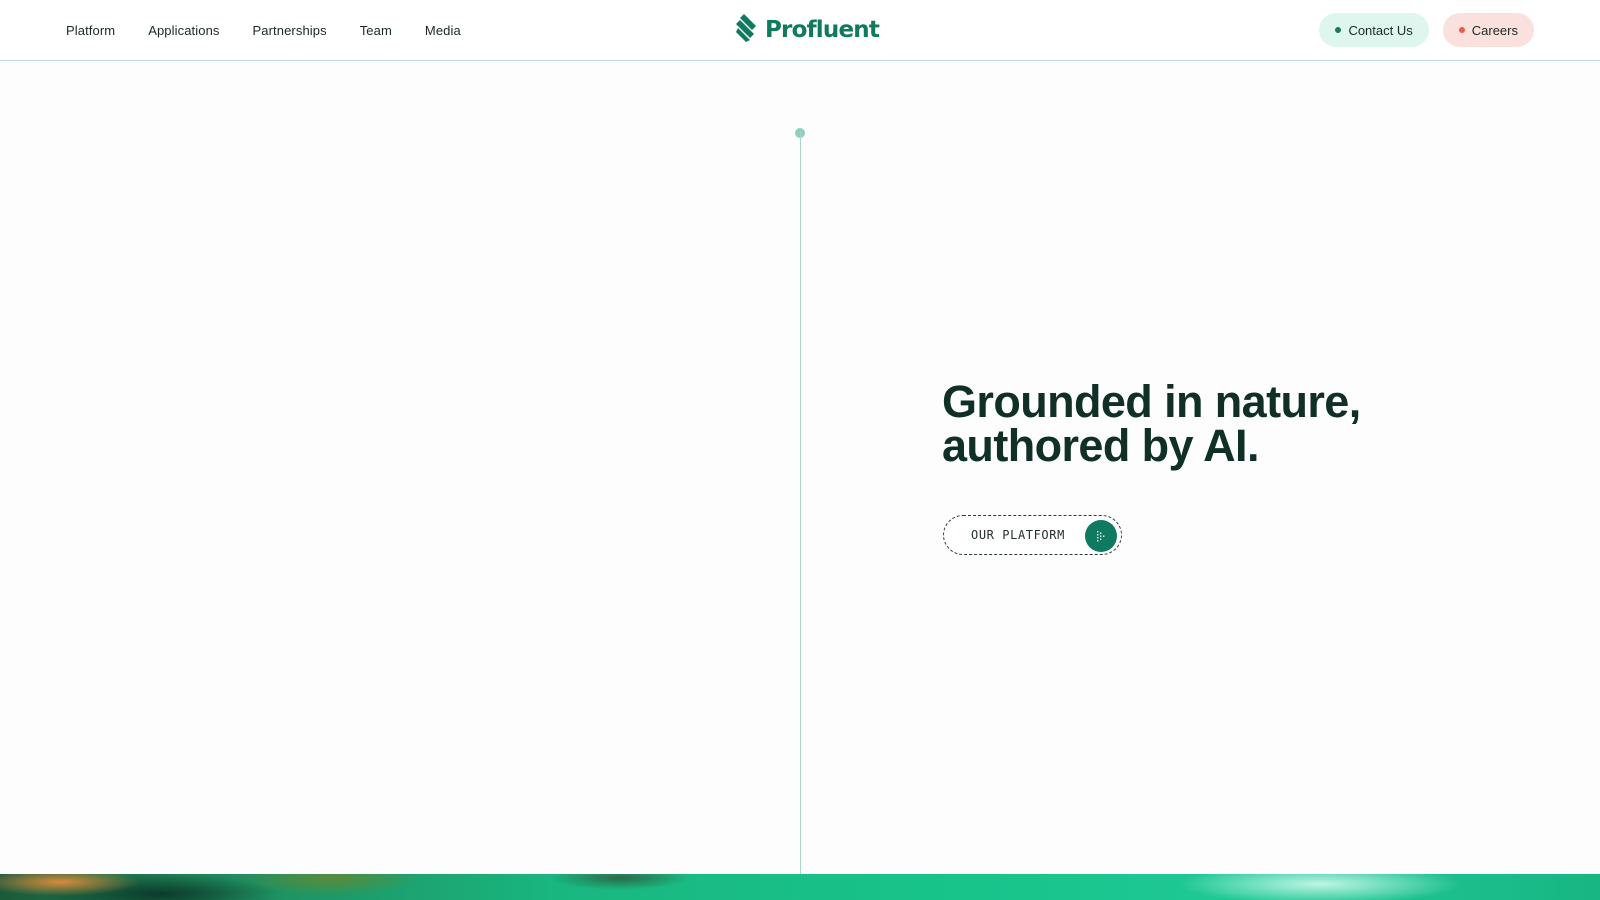  Describe the element at coordinates (1100, 445) in the screenshot. I see `hero-title-line-2: authored by AI.` at that location.